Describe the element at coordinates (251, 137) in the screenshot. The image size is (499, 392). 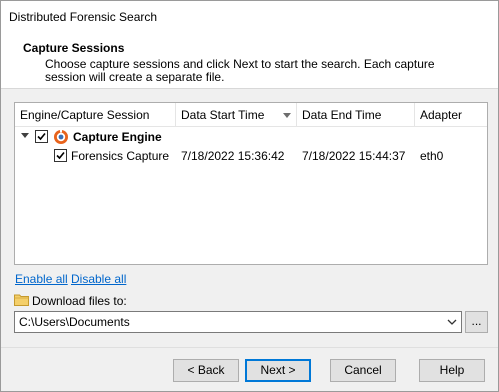
I see `engine-group-row: Capture Engine` at that location.